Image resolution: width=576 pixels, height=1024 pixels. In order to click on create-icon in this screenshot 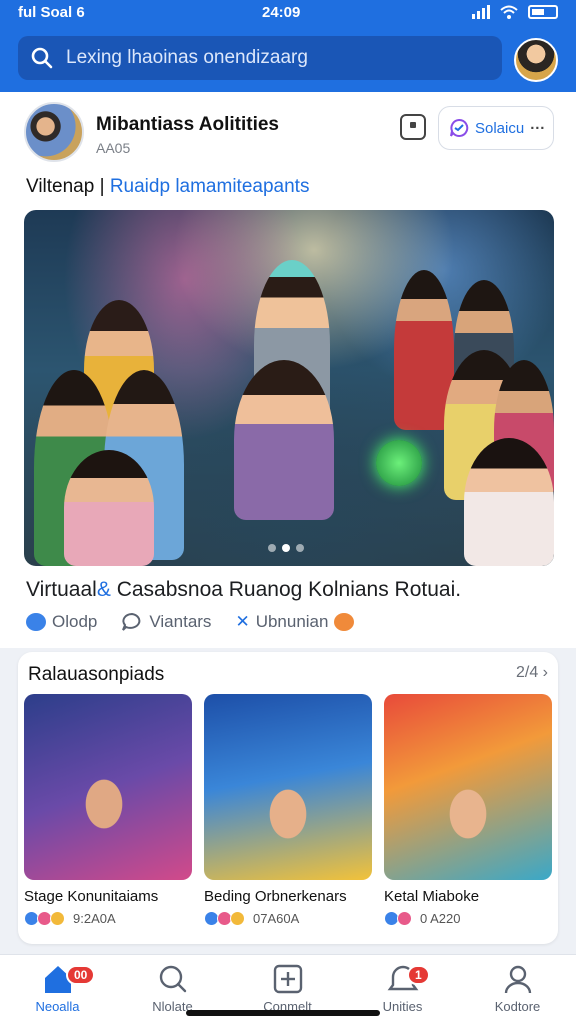, I will do `click(287, 979)`.